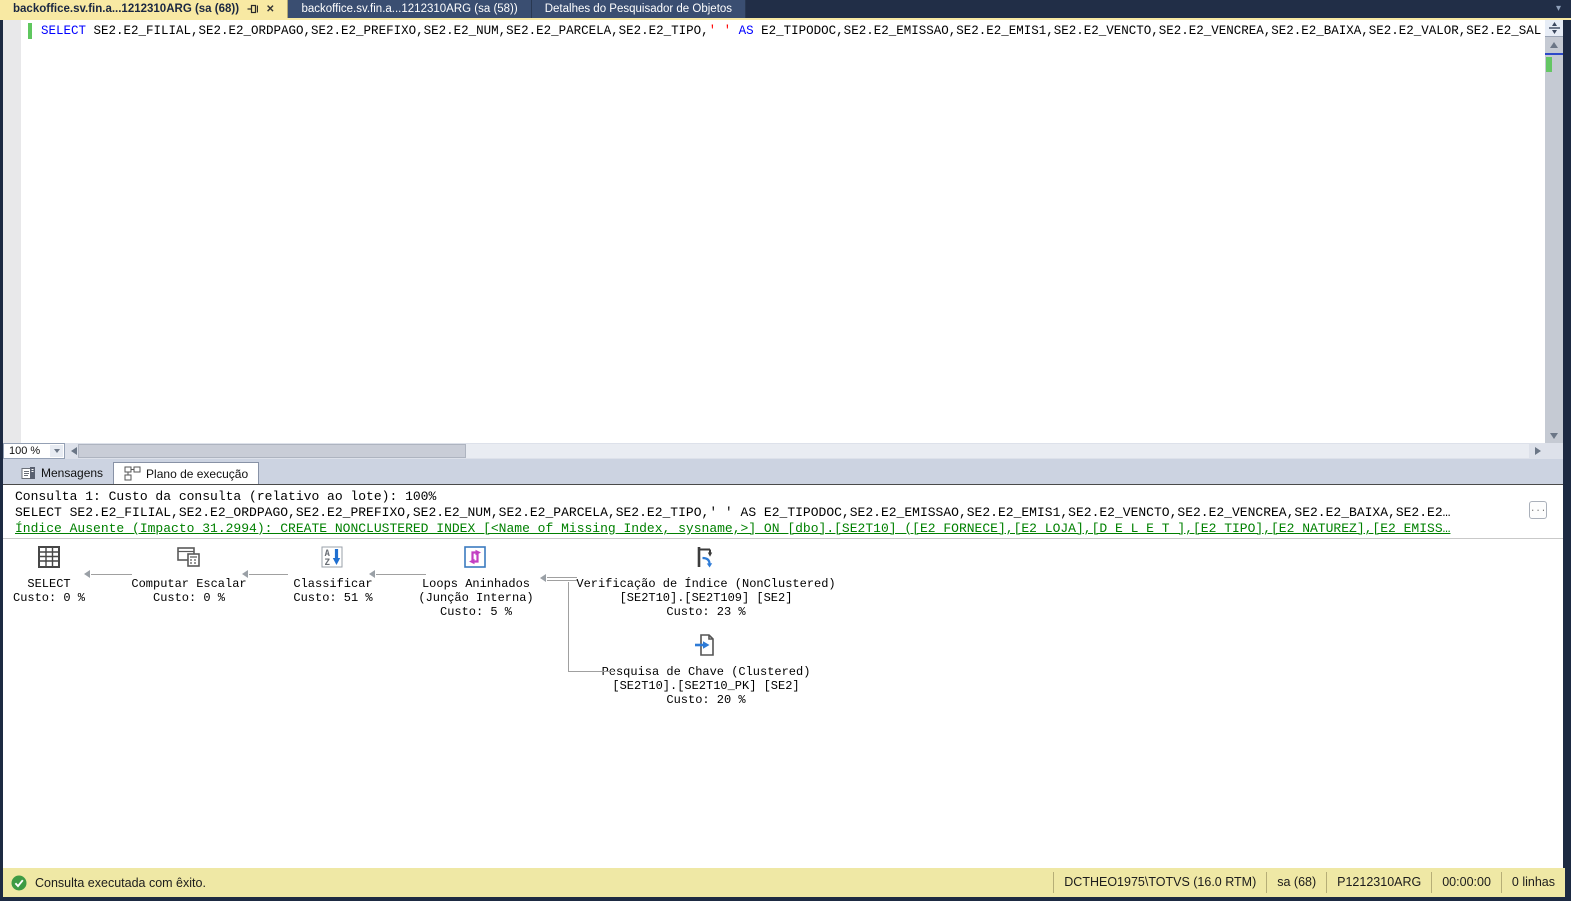 This screenshot has height=901, width=1571. Describe the element at coordinates (476, 612) in the screenshot. I see `plan-node-nested-loops-label-2: Custo: 5 %` at that location.